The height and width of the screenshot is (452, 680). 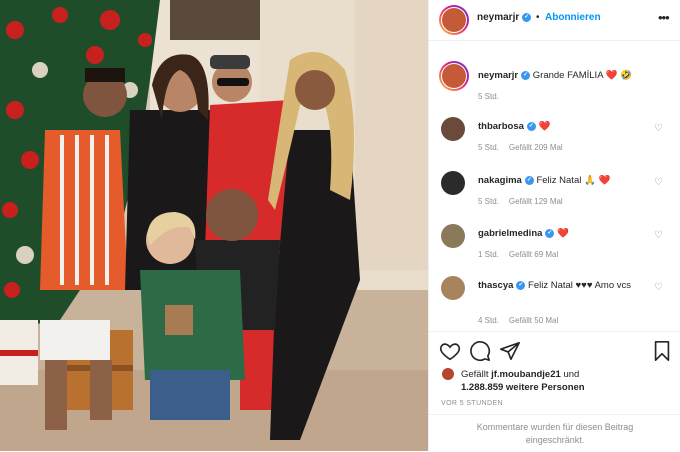 I want to click on follow-button: Abonnieren, so click(x=573, y=17).